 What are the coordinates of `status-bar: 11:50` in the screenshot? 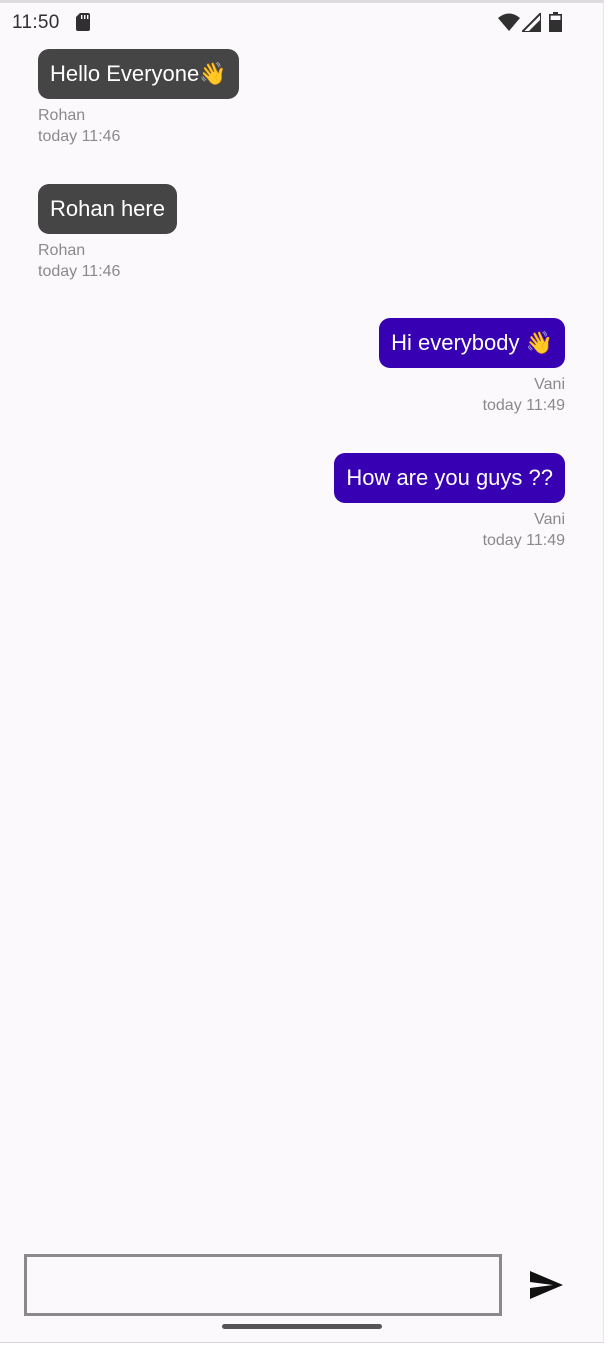 It's located at (301, 23).